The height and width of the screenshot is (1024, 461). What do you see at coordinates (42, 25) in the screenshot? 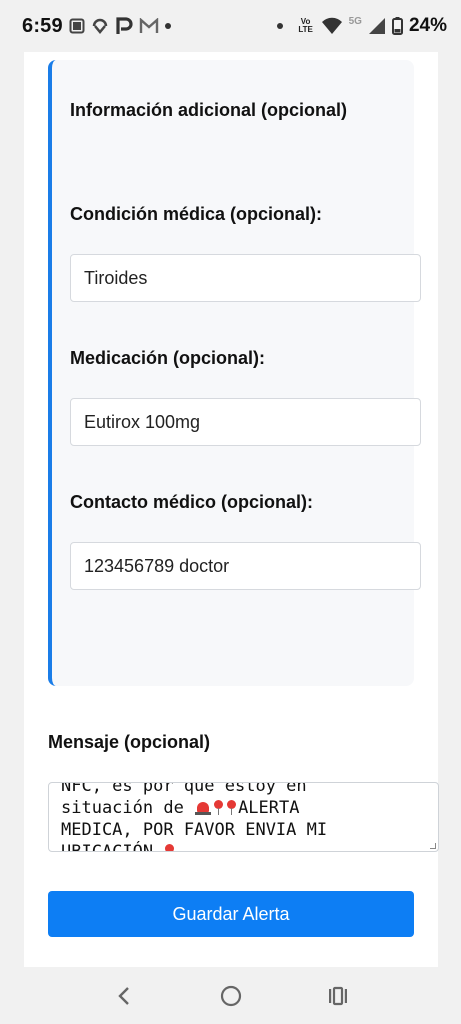
I see `status-time: 6:59` at bounding box center [42, 25].